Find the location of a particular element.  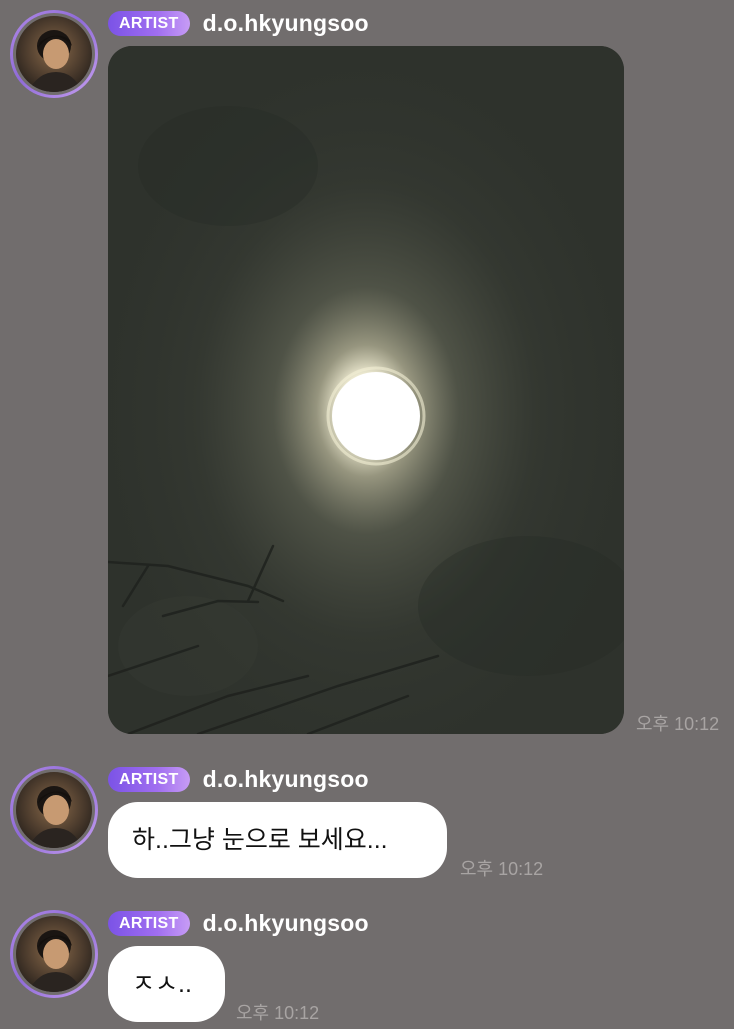

text-message: ㅈㅅ.. is located at coordinates (166, 984).